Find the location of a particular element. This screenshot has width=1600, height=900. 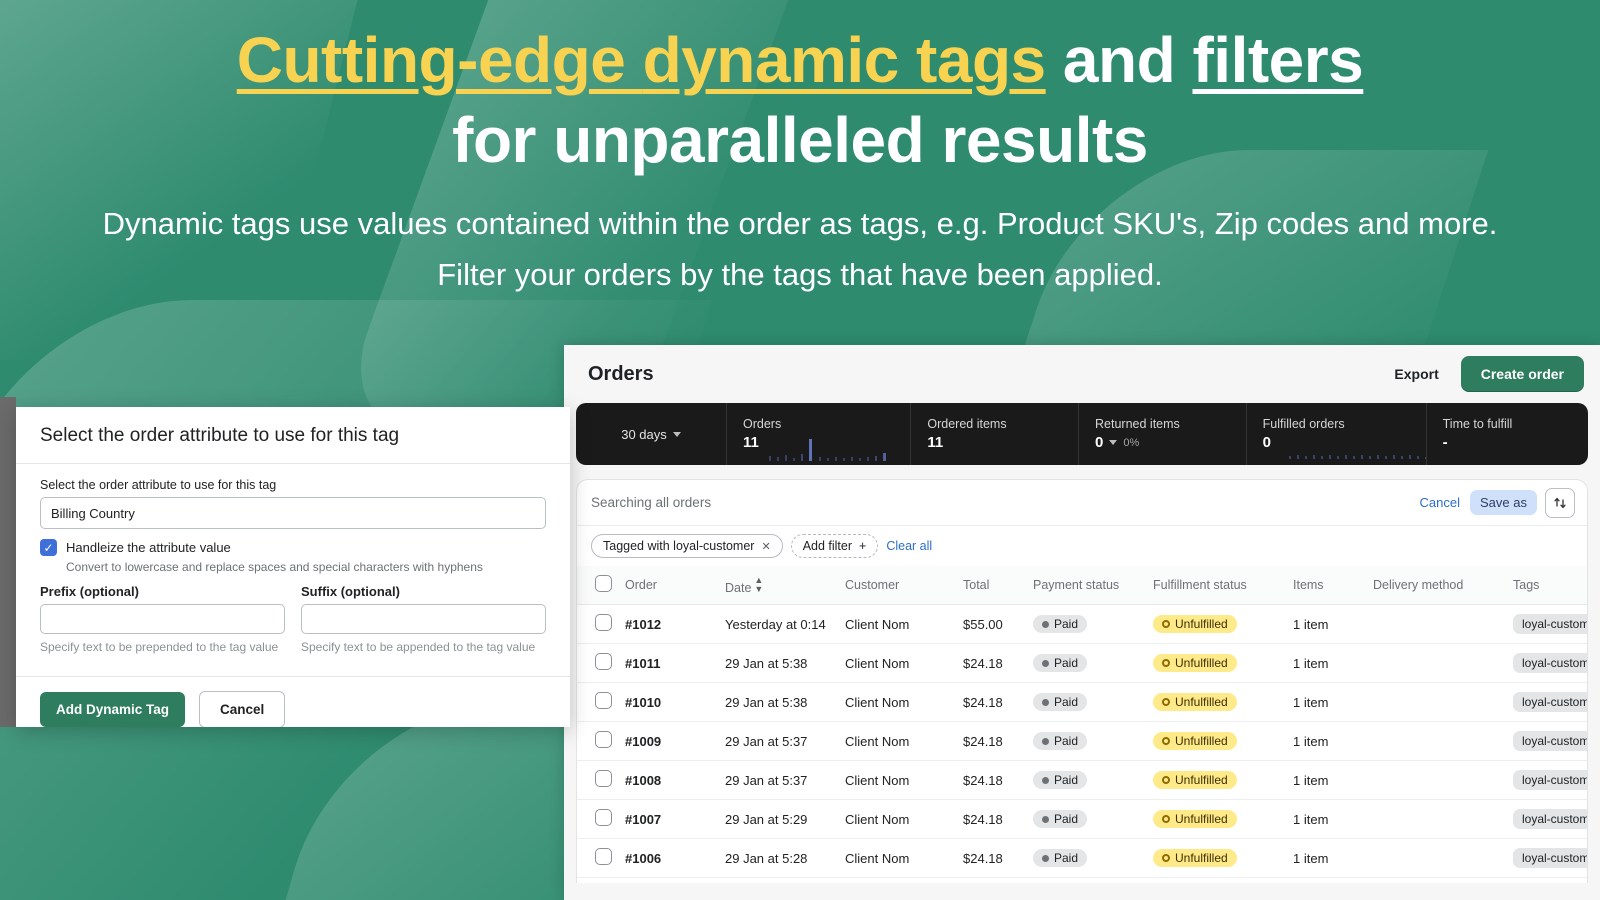

metric-label: Orders is located at coordinates (762, 424).